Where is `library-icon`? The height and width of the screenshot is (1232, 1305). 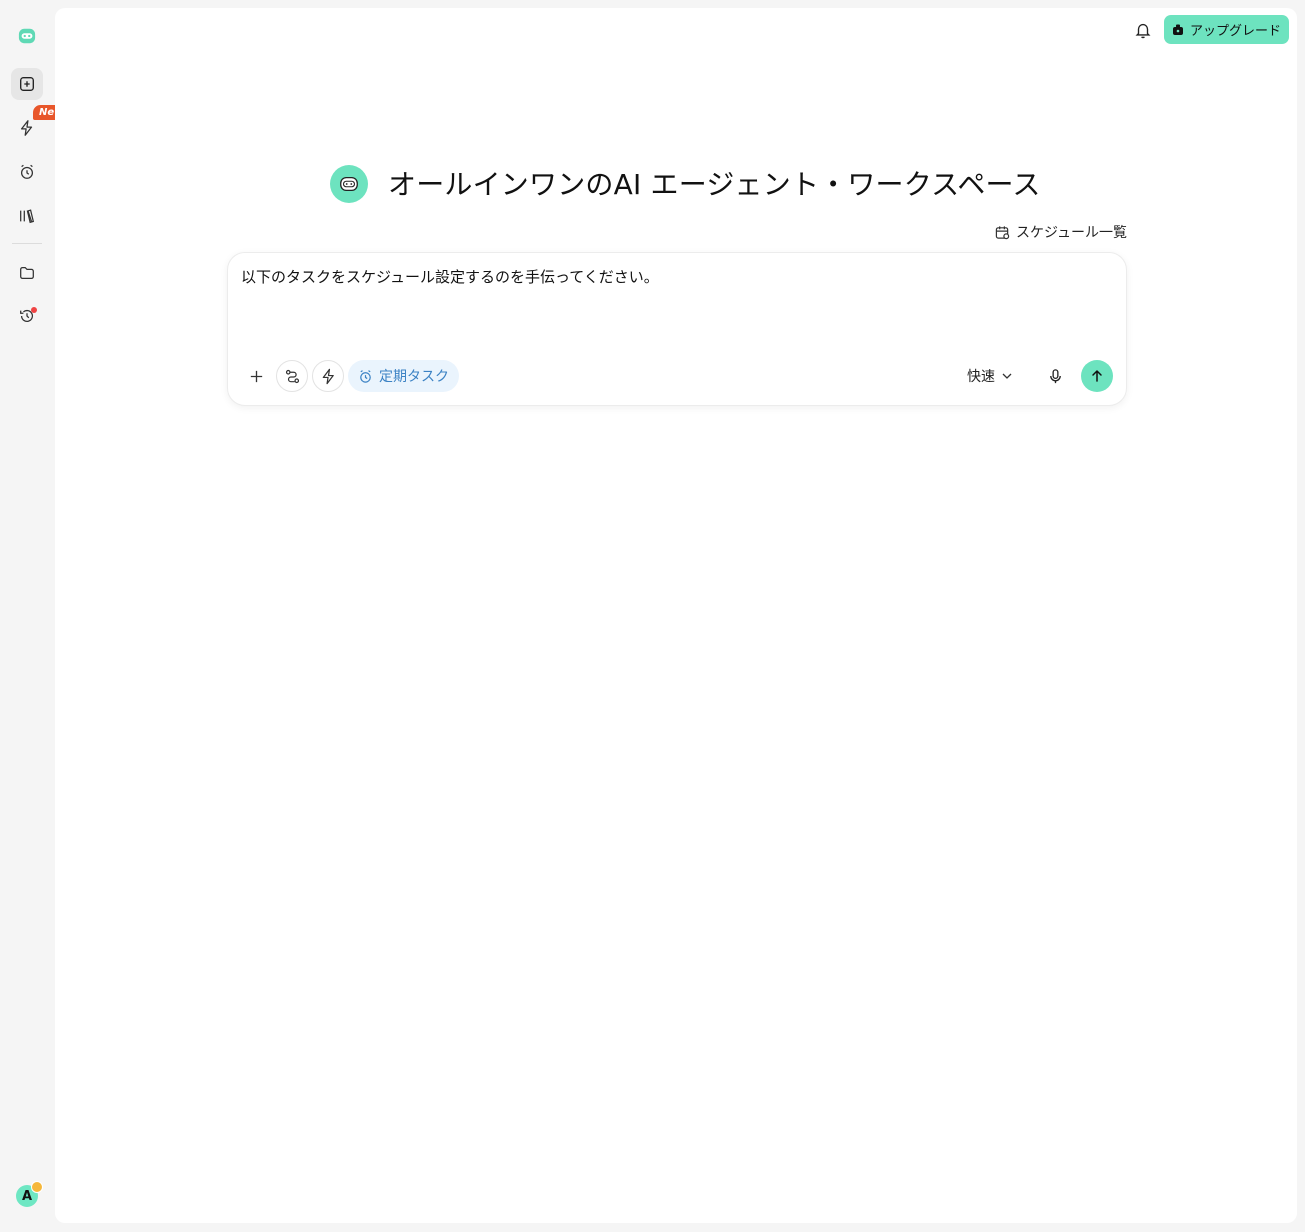 library-icon is located at coordinates (27, 216).